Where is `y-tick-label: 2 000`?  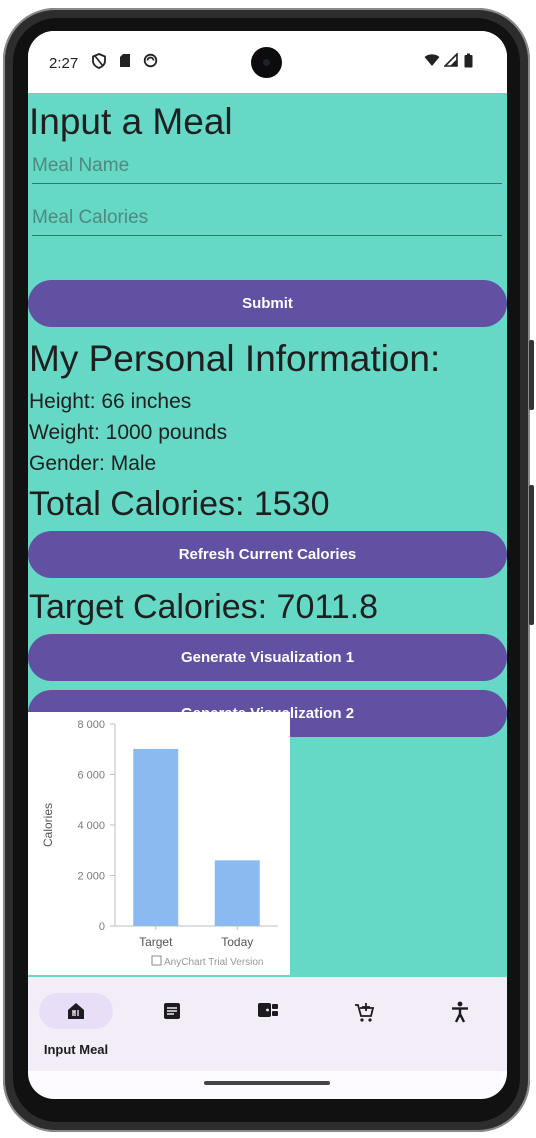 y-tick-label: 2 000 is located at coordinates (91, 877).